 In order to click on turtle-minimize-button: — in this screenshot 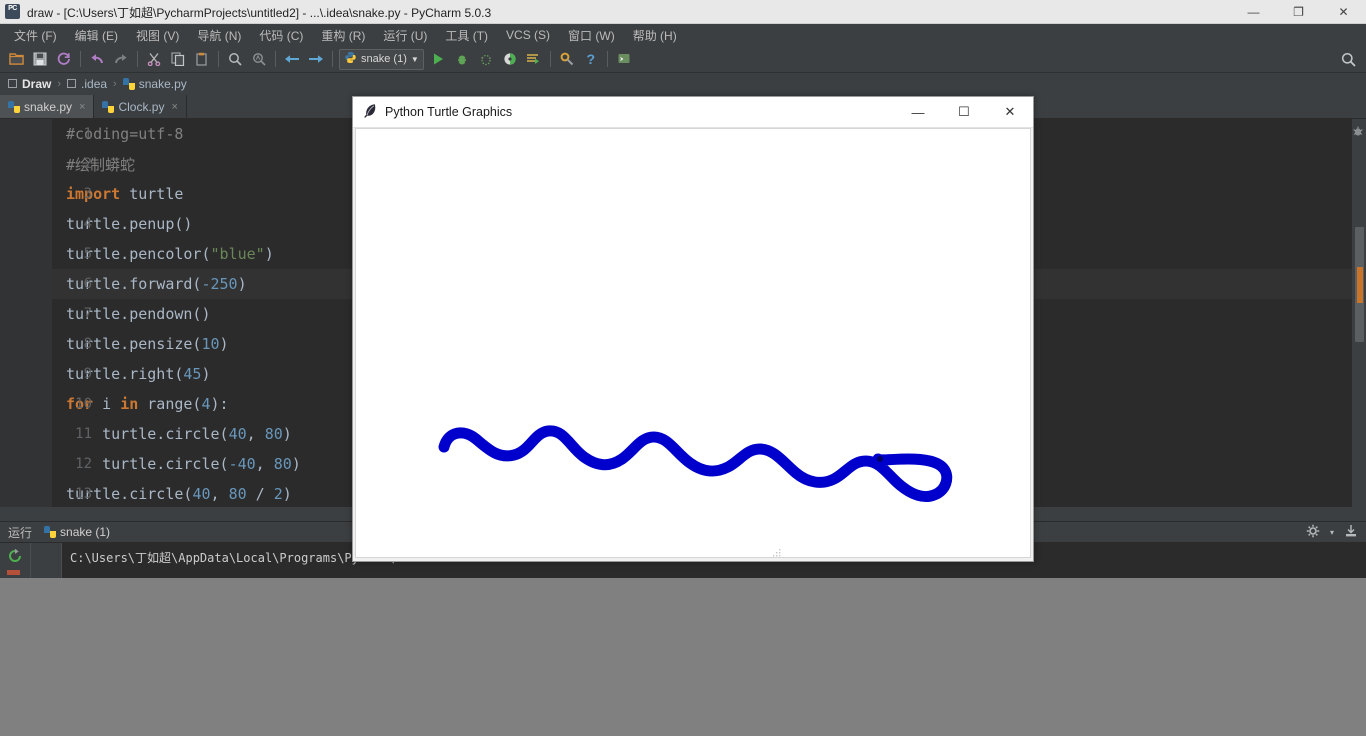, I will do `click(918, 112)`.